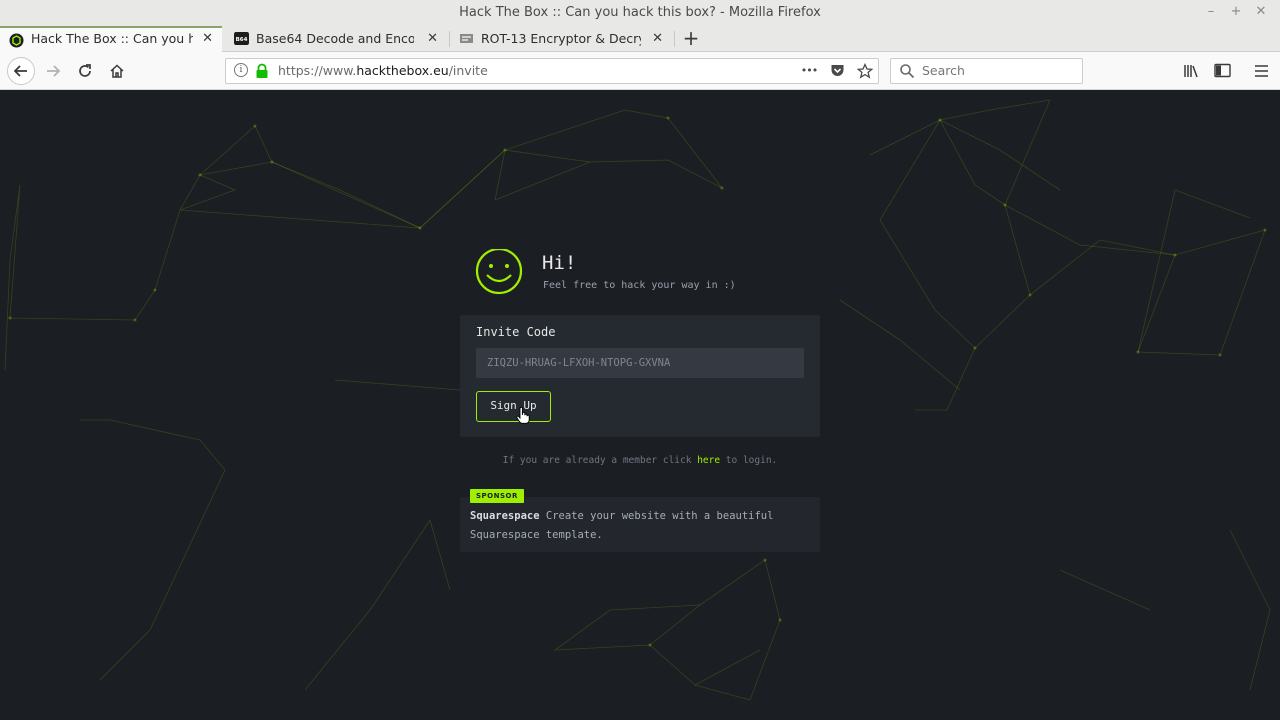 The height and width of the screenshot is (720, 1280). I want to click on tab-rot13: ROT-13 Encryptor & Decryptor ✕, so click(561, 39).